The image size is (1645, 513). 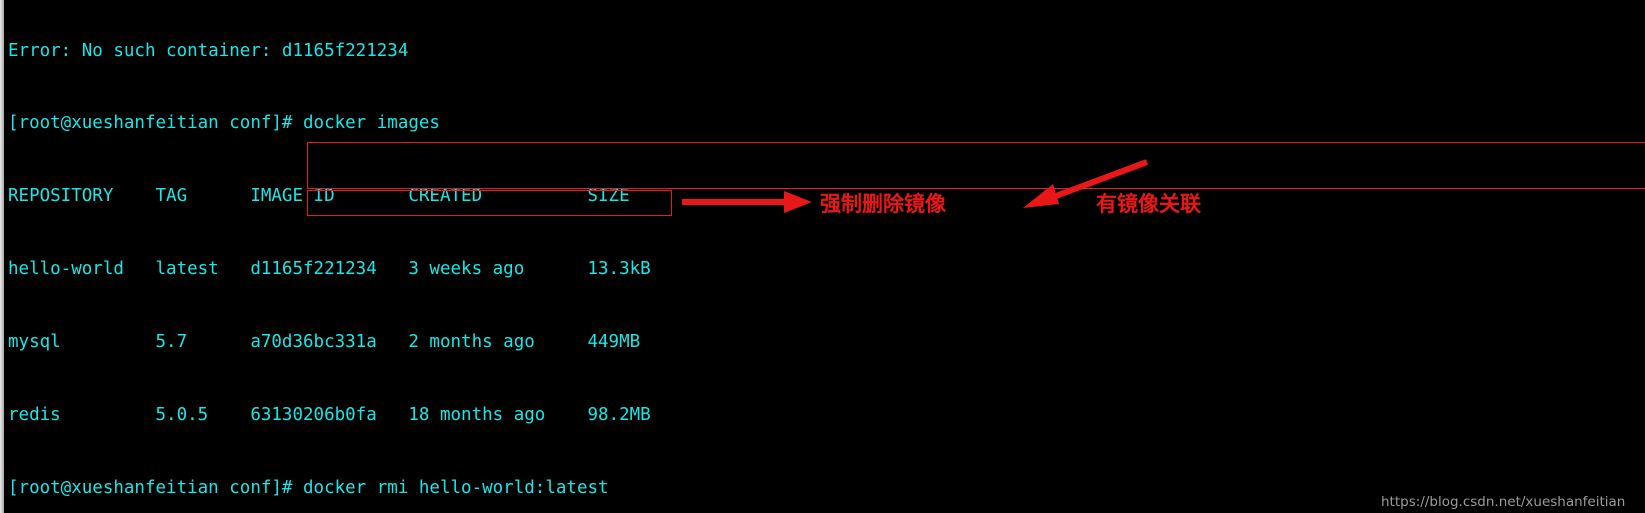 I want to click on watermark-url: https://blog.csdn.net/xueshanfeitian, so click(x=1503, y=502).